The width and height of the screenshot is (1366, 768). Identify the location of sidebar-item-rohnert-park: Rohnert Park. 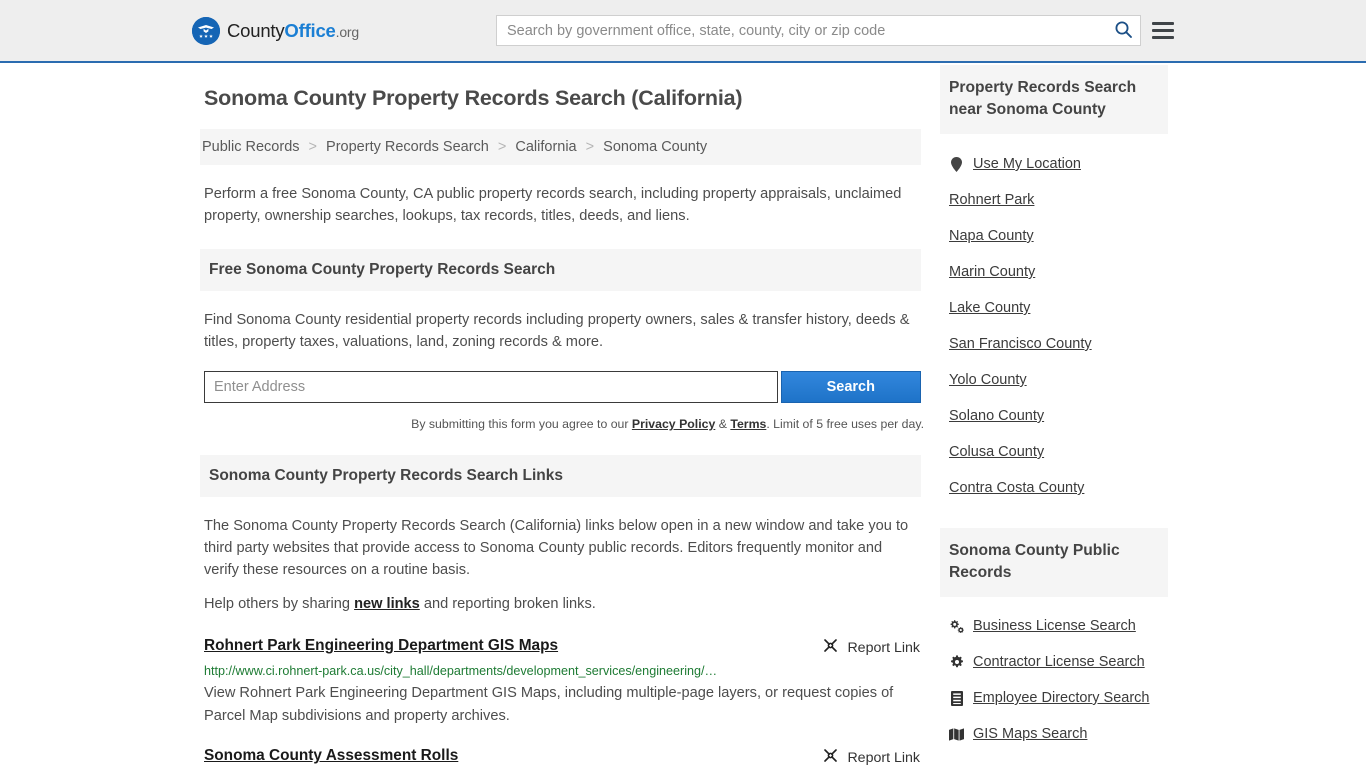
(1054, 200).